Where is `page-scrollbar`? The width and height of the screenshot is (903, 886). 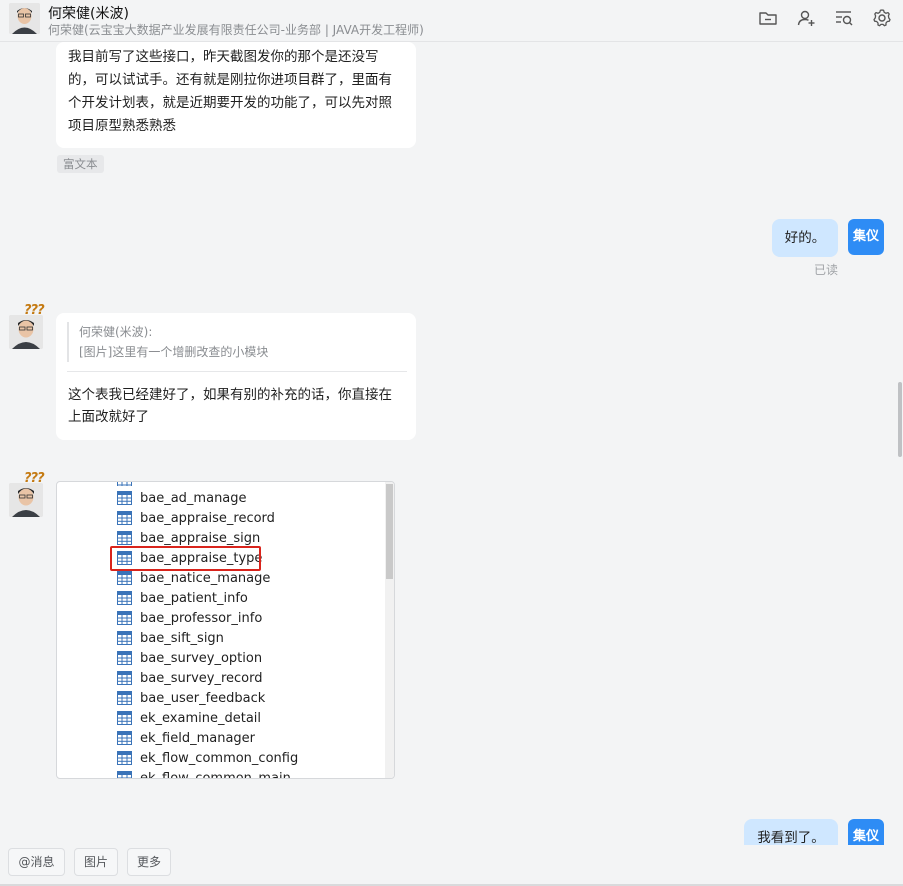
page-scrollbar is located at coordinates (900, 419).